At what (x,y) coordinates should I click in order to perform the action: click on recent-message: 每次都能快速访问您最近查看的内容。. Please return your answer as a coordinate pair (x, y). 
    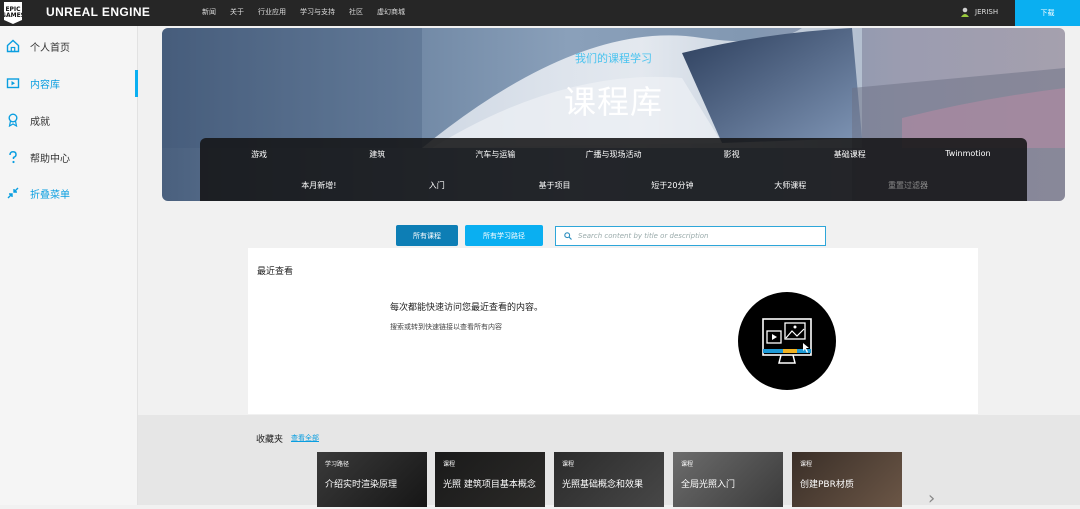
    Looking at the image, I should click on (467, 308).